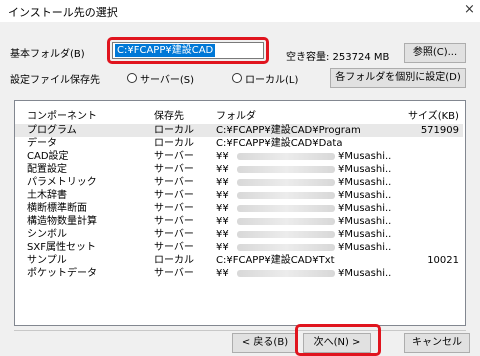 The image size is (480, 356). Describe the element at coordinates (47, 169) in the screenshot. I see `row-component: 配置設定` at that location.